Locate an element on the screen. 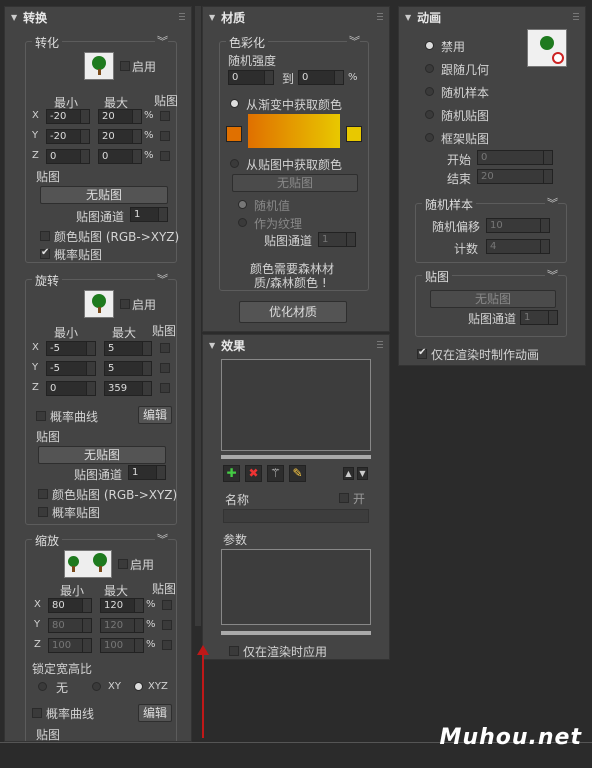 Image resolution: width=592 pixels, height=768 pixels. scale-enable-checkbox is located at coordinates (123, 564).